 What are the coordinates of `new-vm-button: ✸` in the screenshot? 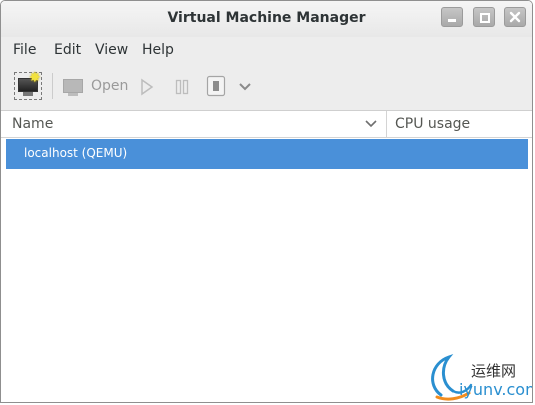 It's located at (28, 85).